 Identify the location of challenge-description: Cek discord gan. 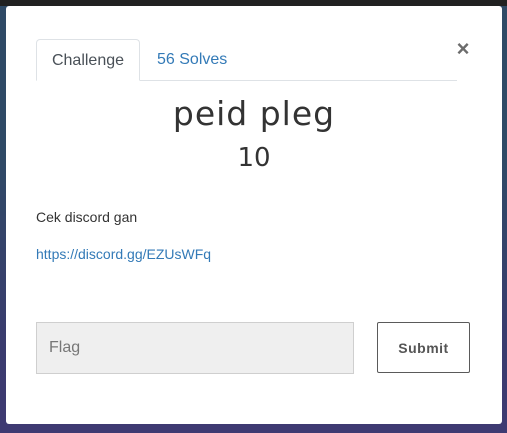
(87, 217).